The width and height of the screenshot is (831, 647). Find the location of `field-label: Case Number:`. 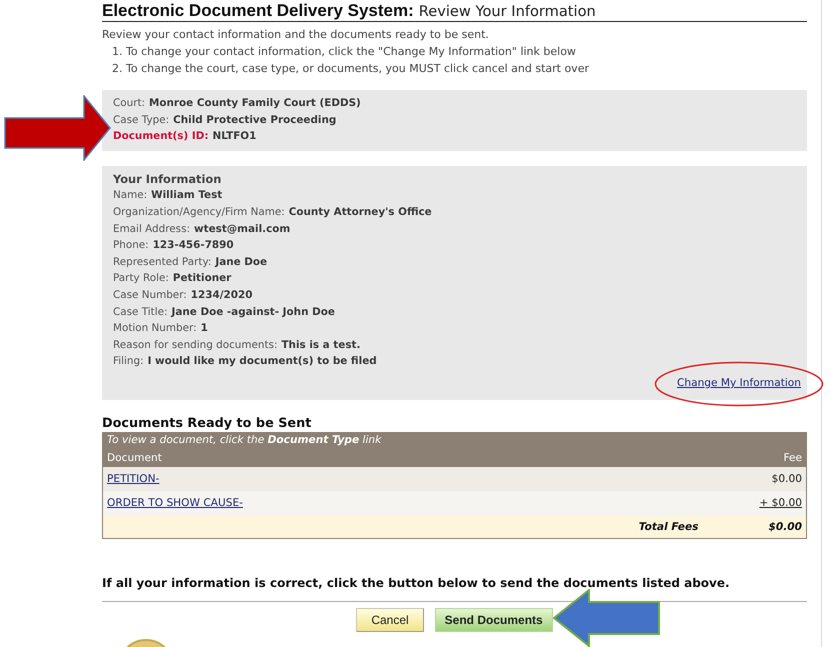

field-label: Case Number: is located at coordinates (150, 294).